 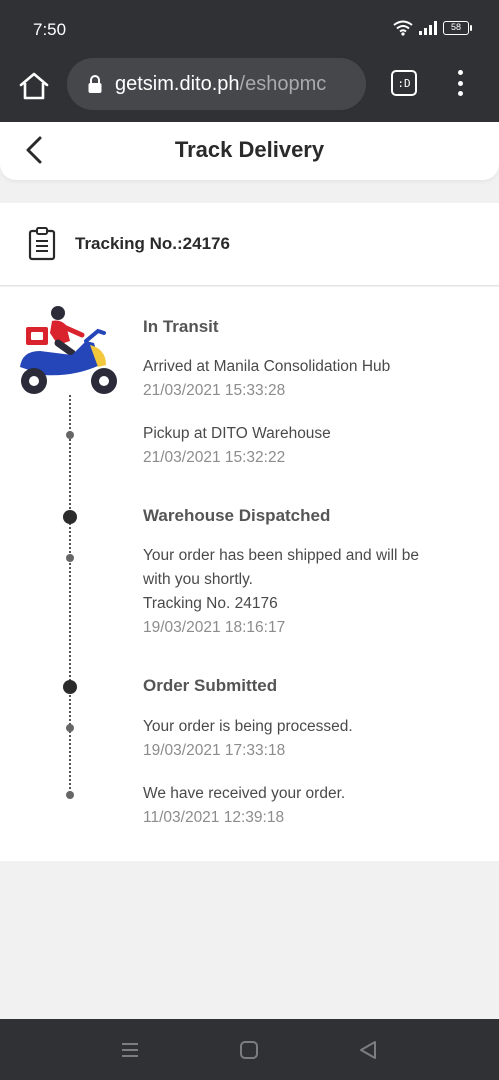 I want to click on event-date: 21/03/2021 15:32:22, so click(x=214, y=457).